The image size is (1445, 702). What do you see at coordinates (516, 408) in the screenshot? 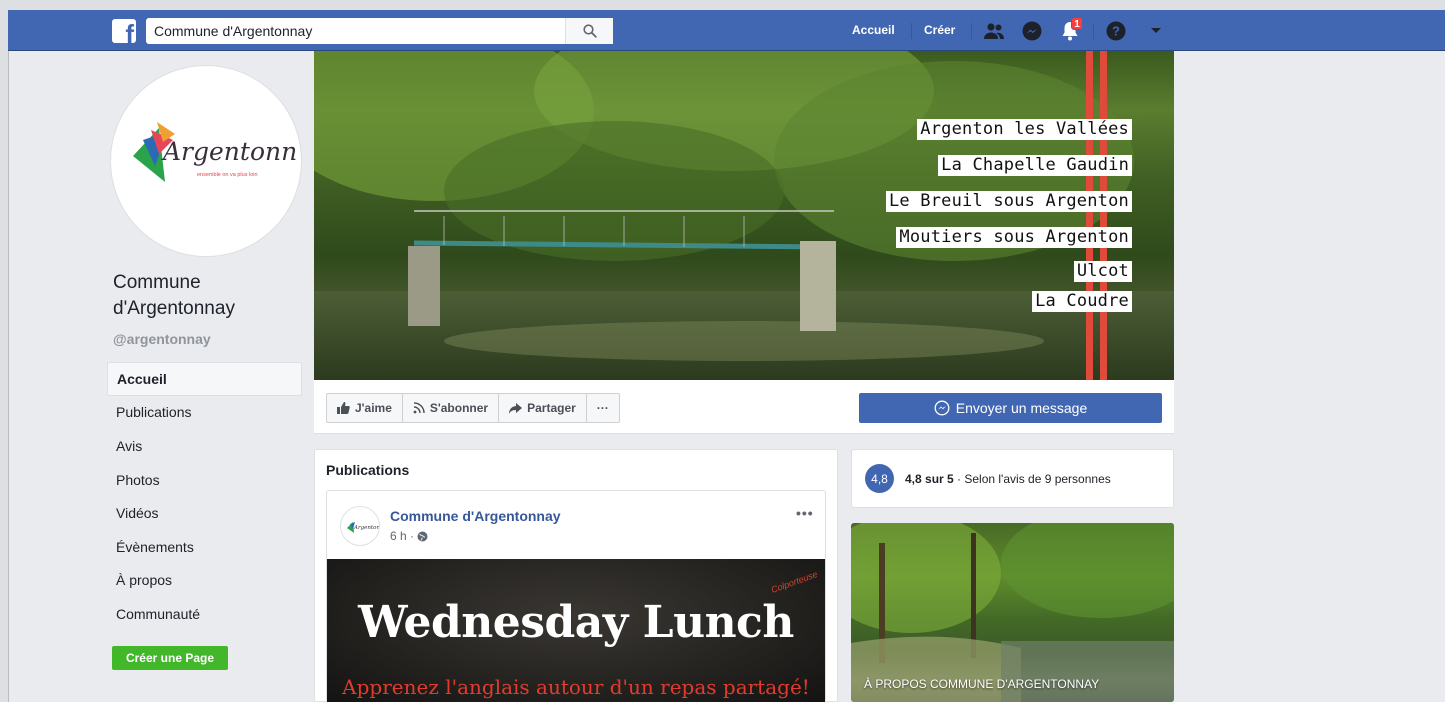
I see `share-arrow-icon` at bounding box center [516, 408].